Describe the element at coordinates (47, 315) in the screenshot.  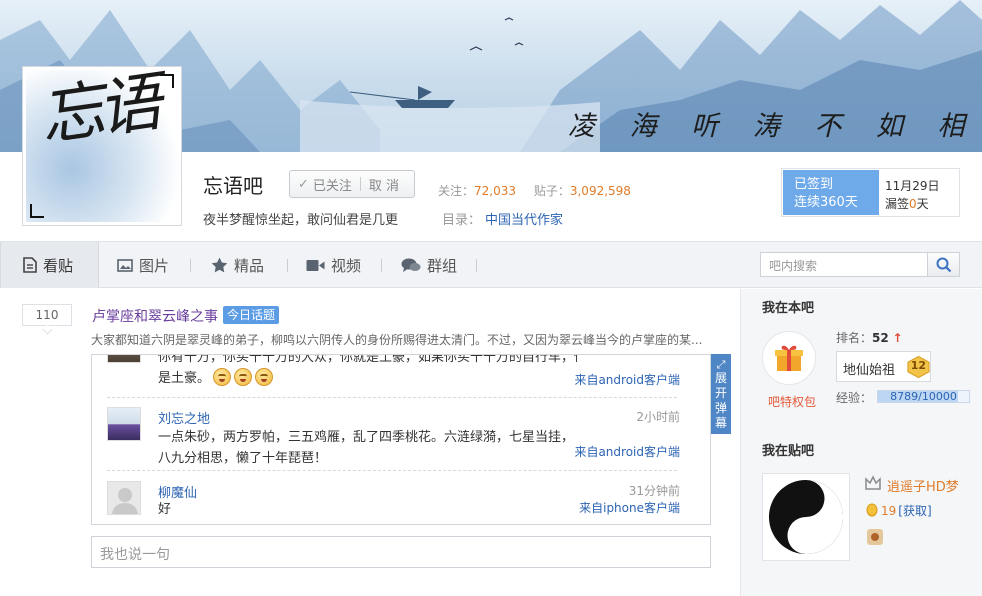
I see `reply-count-badge: 110` at that location.